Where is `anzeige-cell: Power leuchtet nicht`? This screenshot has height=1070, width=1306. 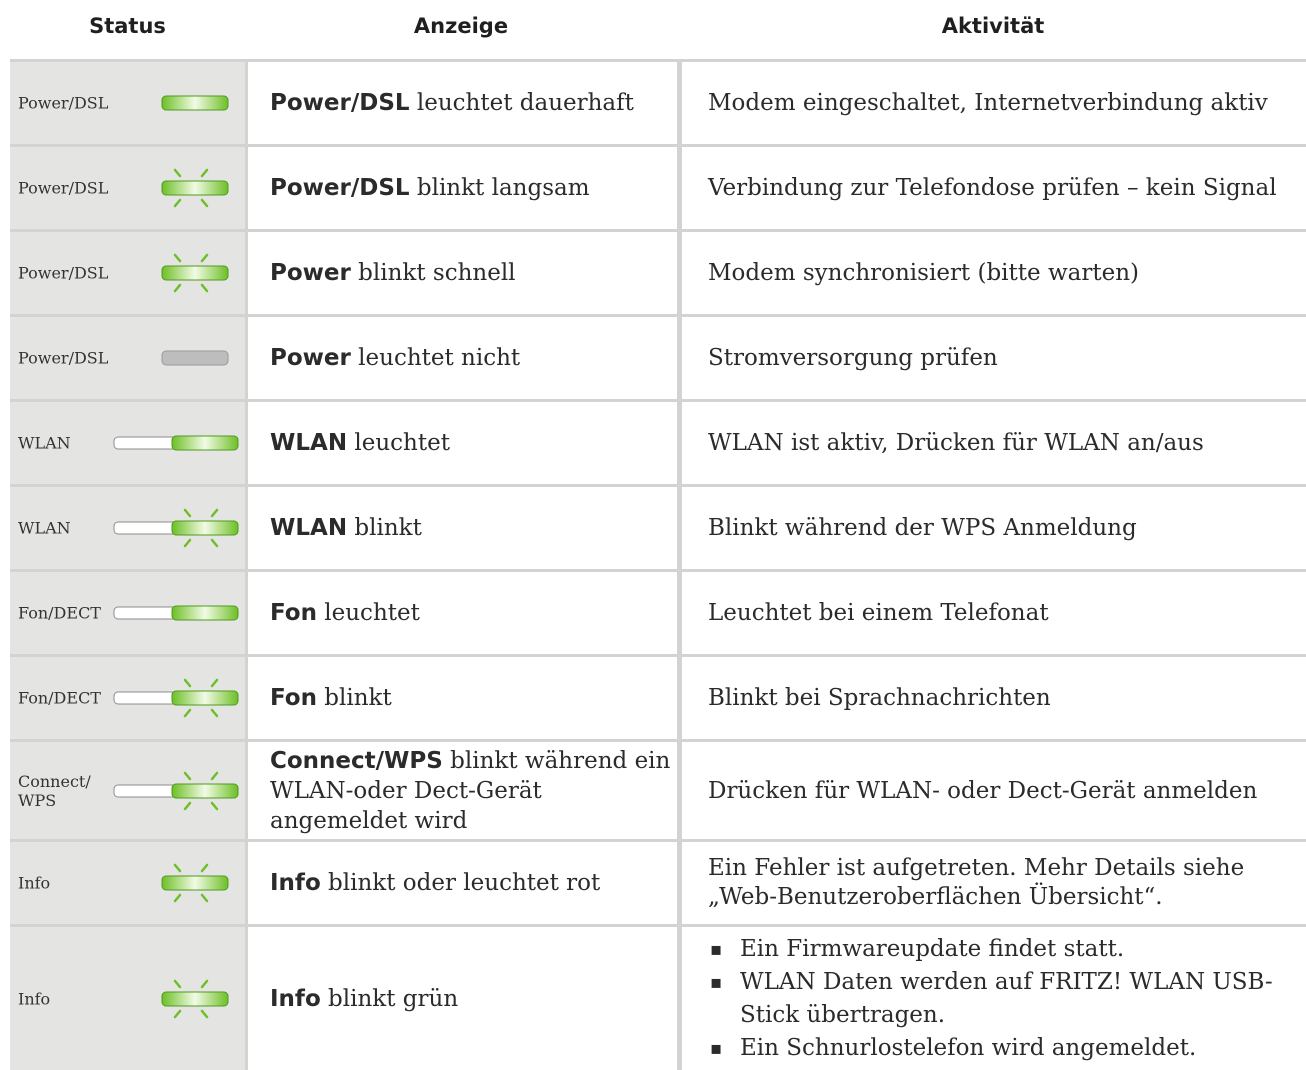 anzeige-cell: Power leuchtet nicht is located at coordinates (462, 358).